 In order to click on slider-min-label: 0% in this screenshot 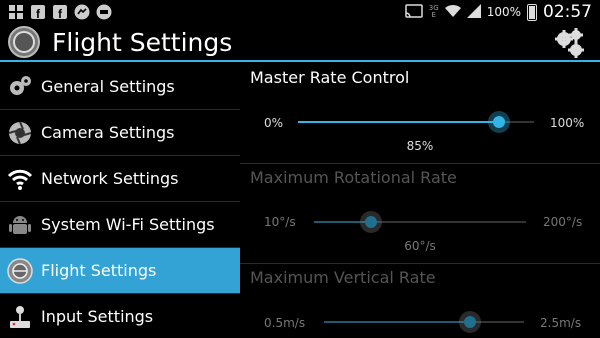, I will do `click(274, 123)`.